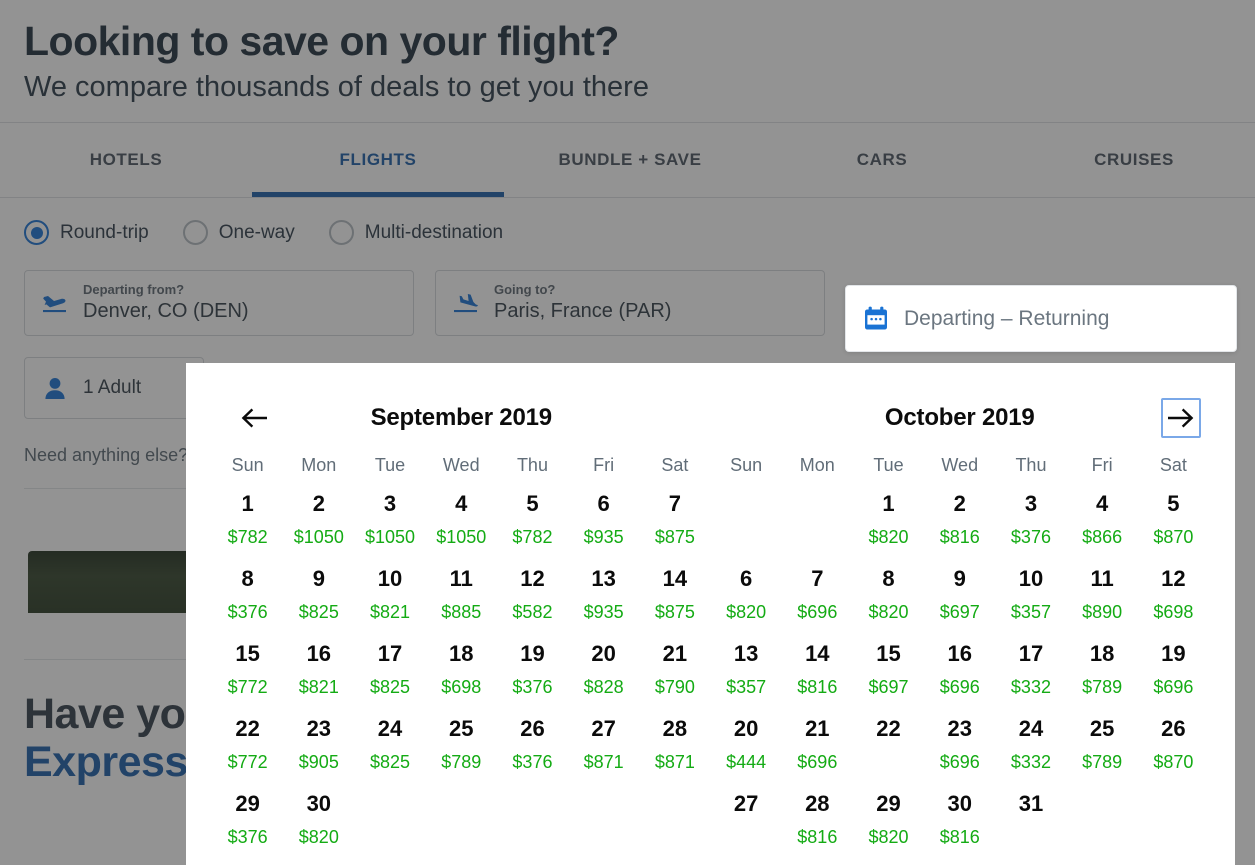 The height and width of the screenshot is (865, 1255). Describe the element at coordinates (318, 819) in the screenshot. I see `day-cell: 30 $820` at that location.